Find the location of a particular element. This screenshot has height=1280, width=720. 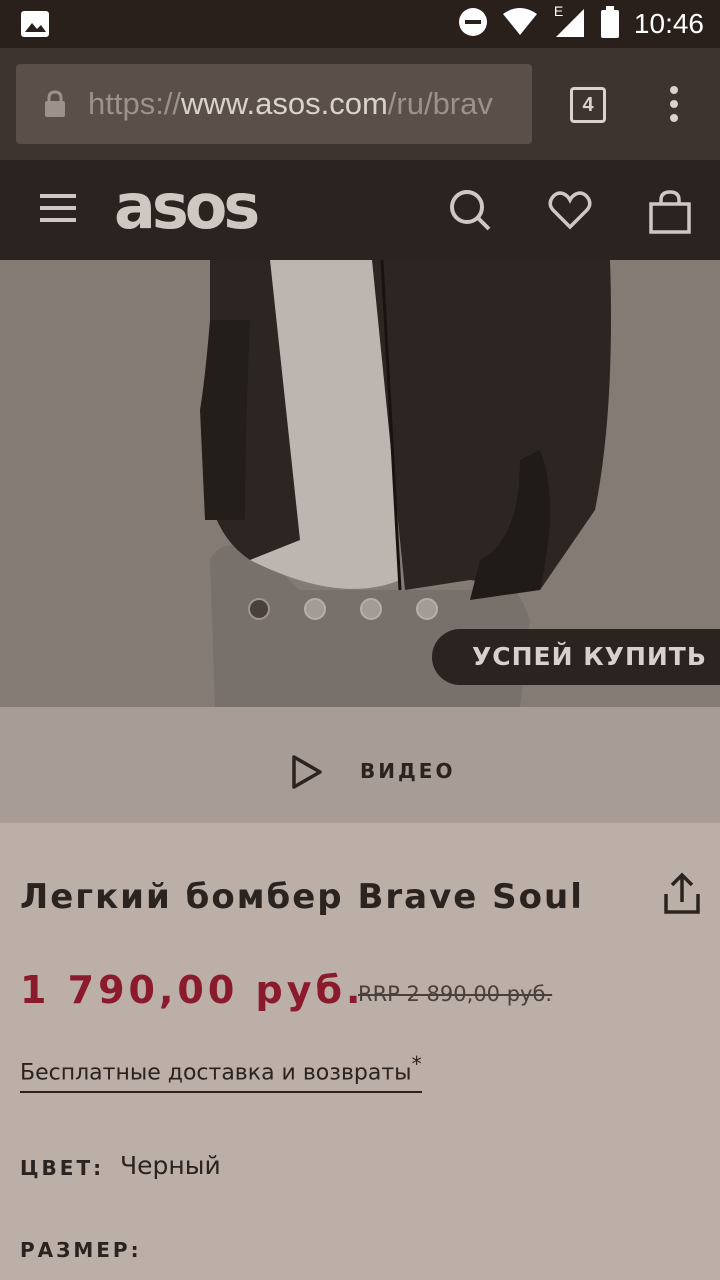

color-label: ЦВЕТ: is located at coordinates (62, 1168).